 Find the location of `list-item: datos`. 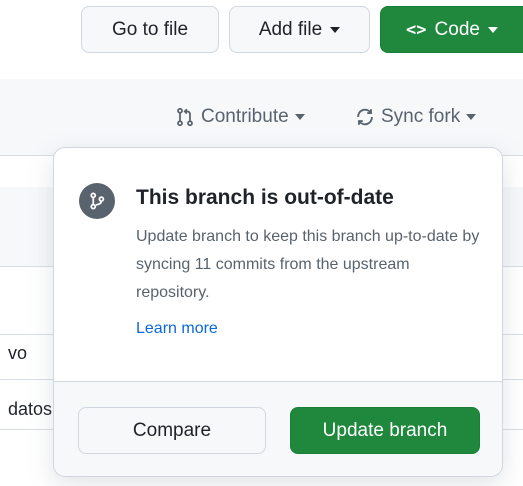

list-item: datos is located at coordinates (30, 409).